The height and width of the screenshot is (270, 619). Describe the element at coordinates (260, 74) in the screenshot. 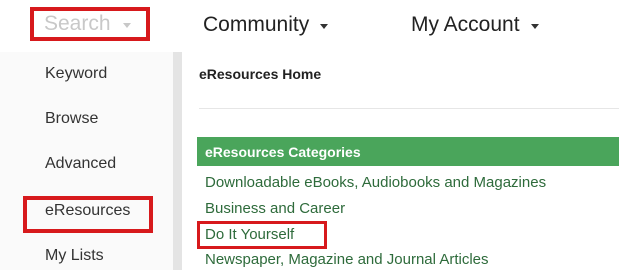

I see `page-title: eResources Home` at that location.